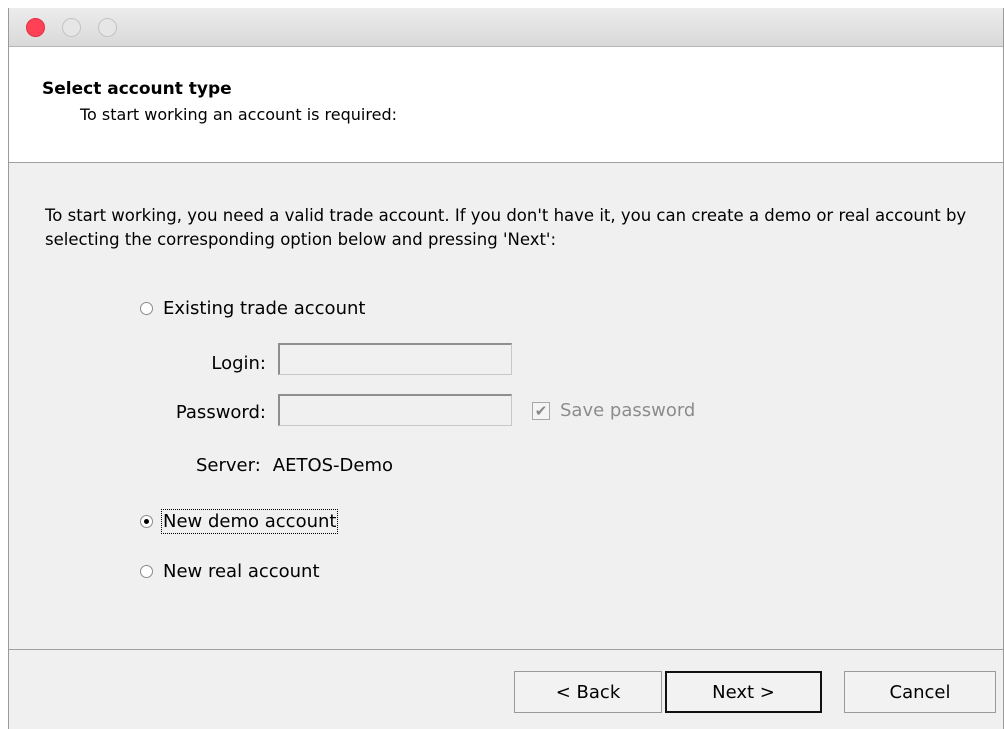  I want to click on back-button: < Back, so click(588, 692).